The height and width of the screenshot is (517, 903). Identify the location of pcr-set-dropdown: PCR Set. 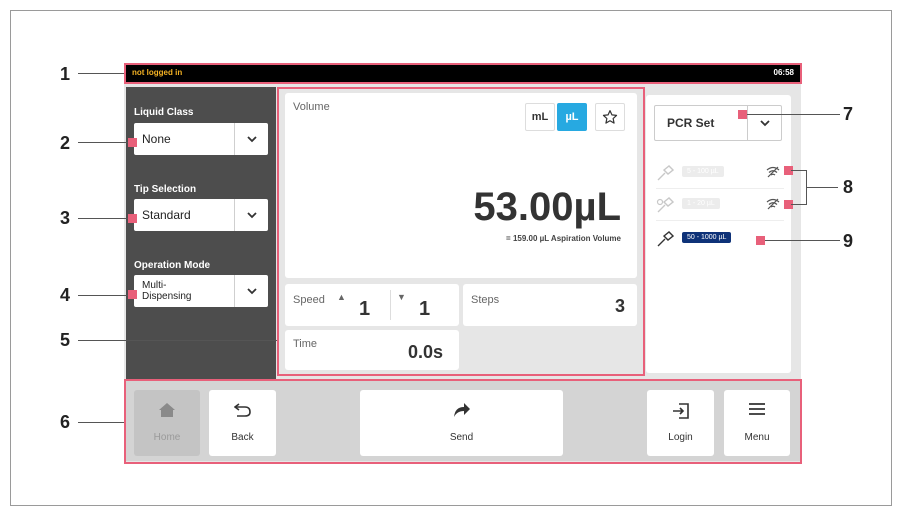
(718, 123).